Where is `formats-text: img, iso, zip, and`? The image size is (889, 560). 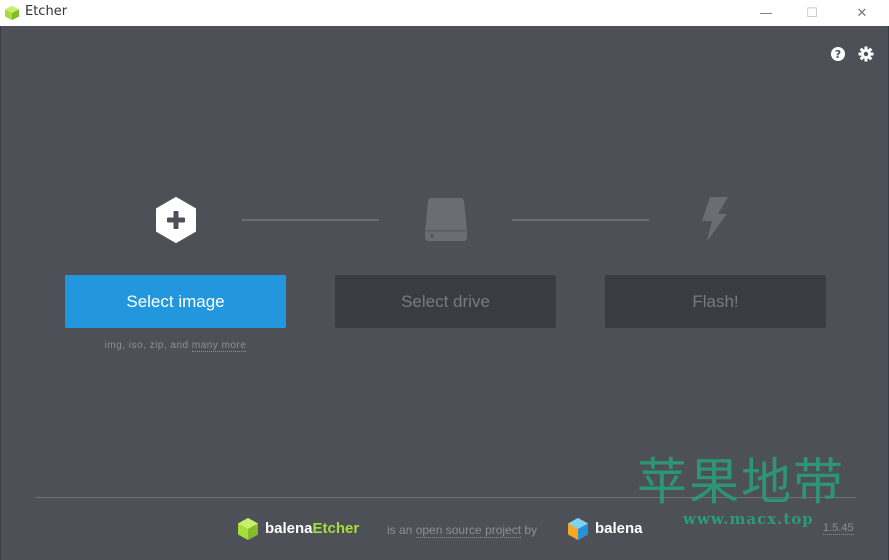 formats-text: img, iso, zip, and is located at coordinates (148, 345).